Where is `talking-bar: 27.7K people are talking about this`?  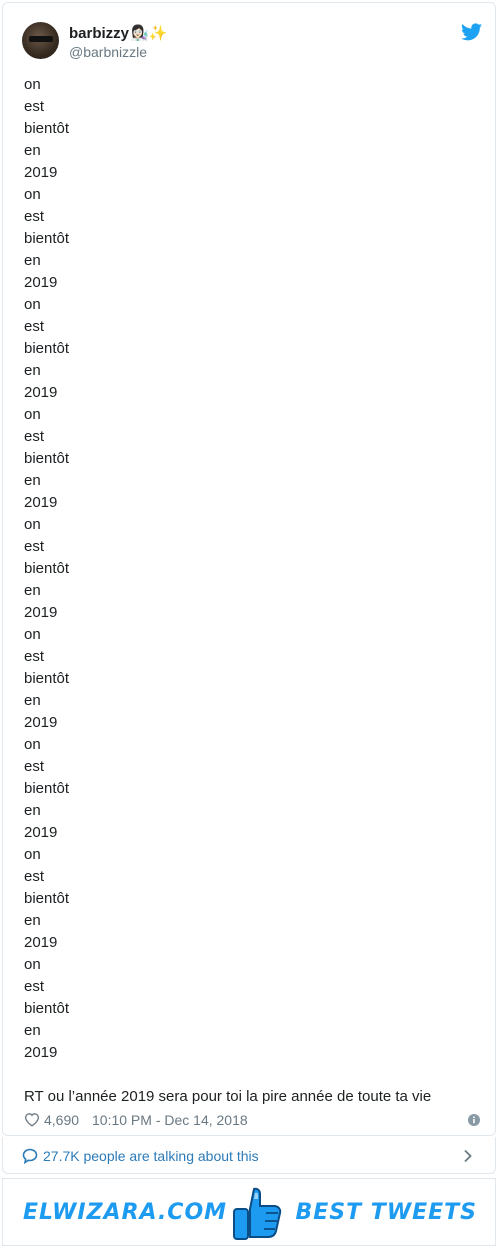
talking-bar: 27.7K people are talking about this is located at coordinates (249, 1155).